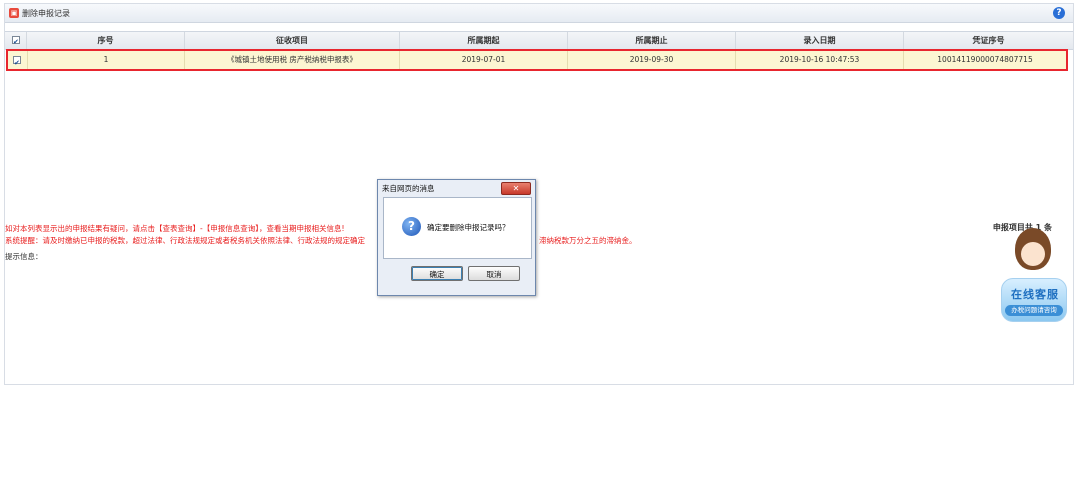 This screenshot has height=492, width=1080. Describe the element at coordinates (24, 256) in the screenshot. I see `tip-label: 提示信息：` at that location.